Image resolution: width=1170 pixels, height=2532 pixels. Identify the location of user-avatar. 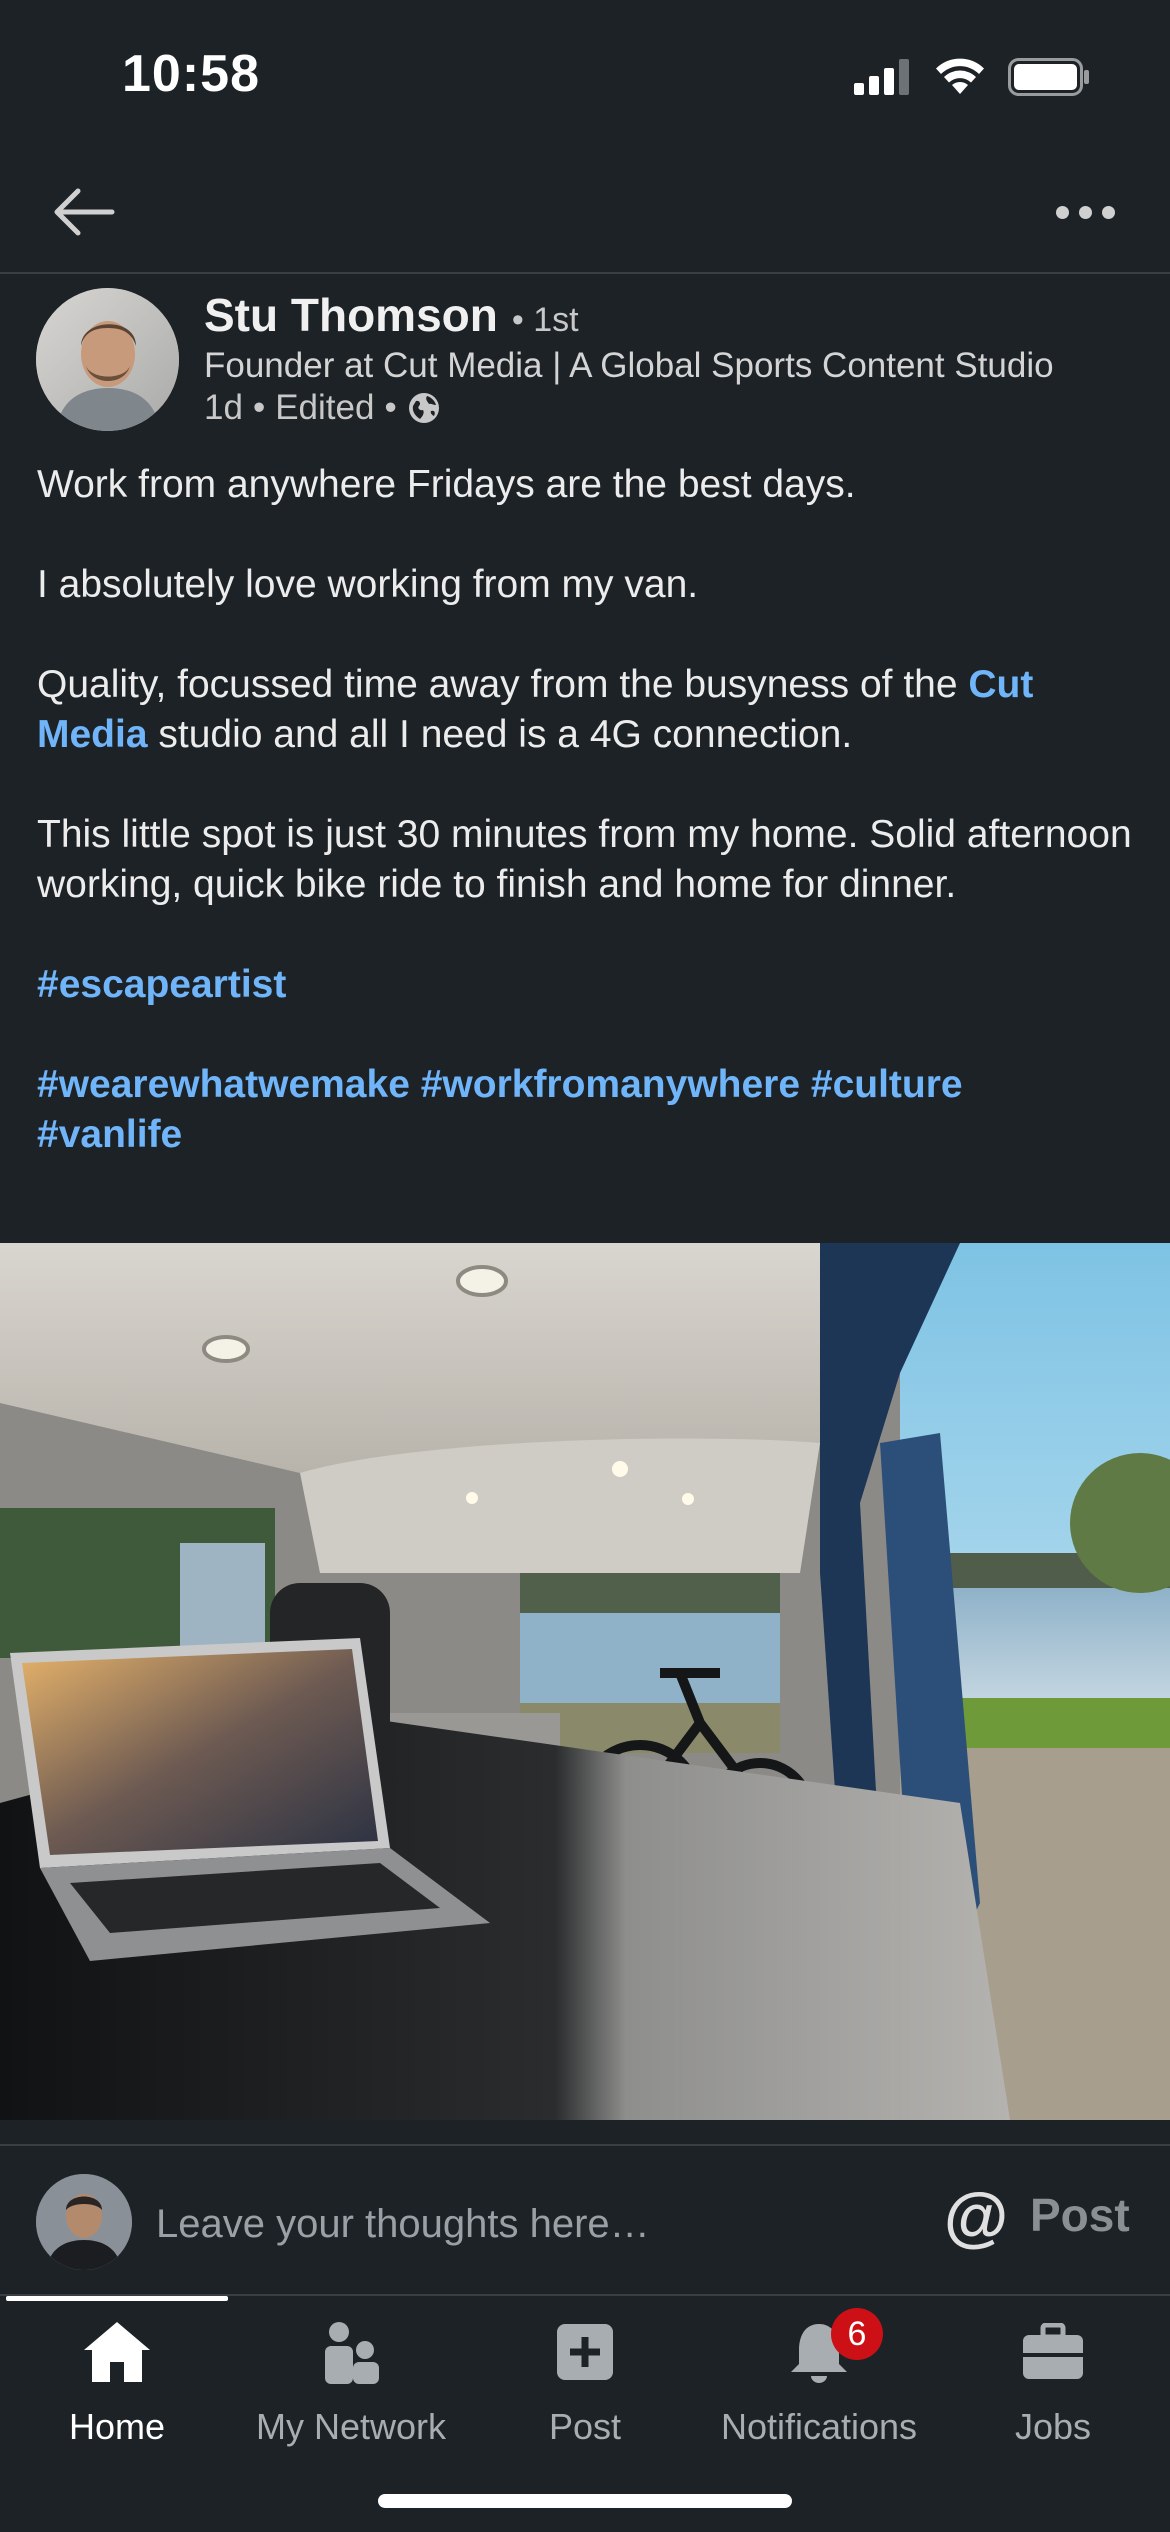
(84, 2222).